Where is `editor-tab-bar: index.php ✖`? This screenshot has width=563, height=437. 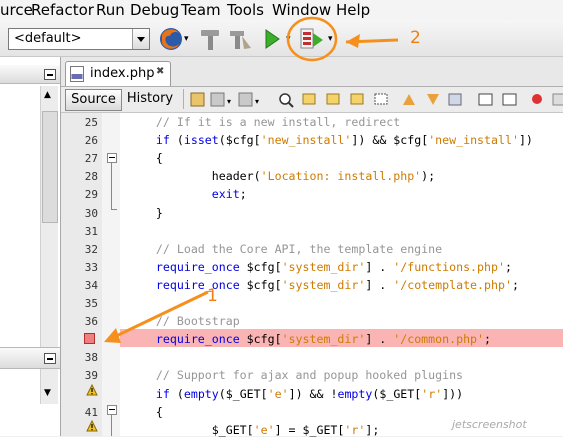
editor-tab-bar: index.php ✖ is located at coordinates (312, 72).